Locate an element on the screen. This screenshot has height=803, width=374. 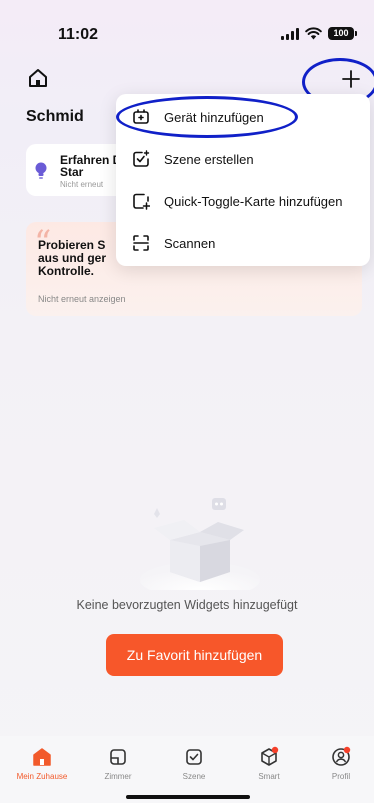
tab-bar: Mein Zuhause Zimmer Szene Smart Profil is located at coordinates (187, 769).